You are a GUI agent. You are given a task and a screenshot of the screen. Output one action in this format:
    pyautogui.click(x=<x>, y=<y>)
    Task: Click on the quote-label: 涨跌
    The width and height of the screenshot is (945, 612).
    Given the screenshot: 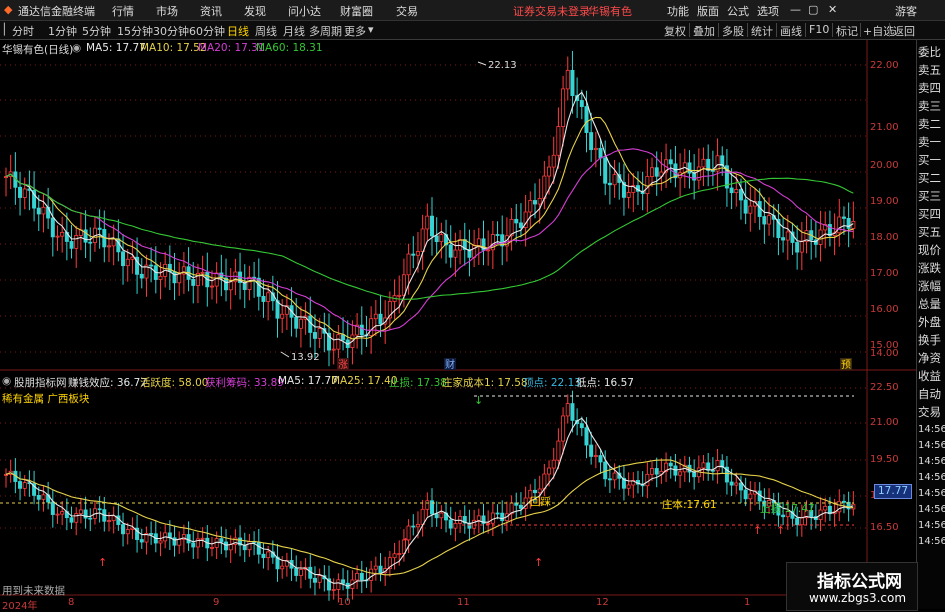 What is the action you would take?
    pyautogui.click(x=931, y=268)
    